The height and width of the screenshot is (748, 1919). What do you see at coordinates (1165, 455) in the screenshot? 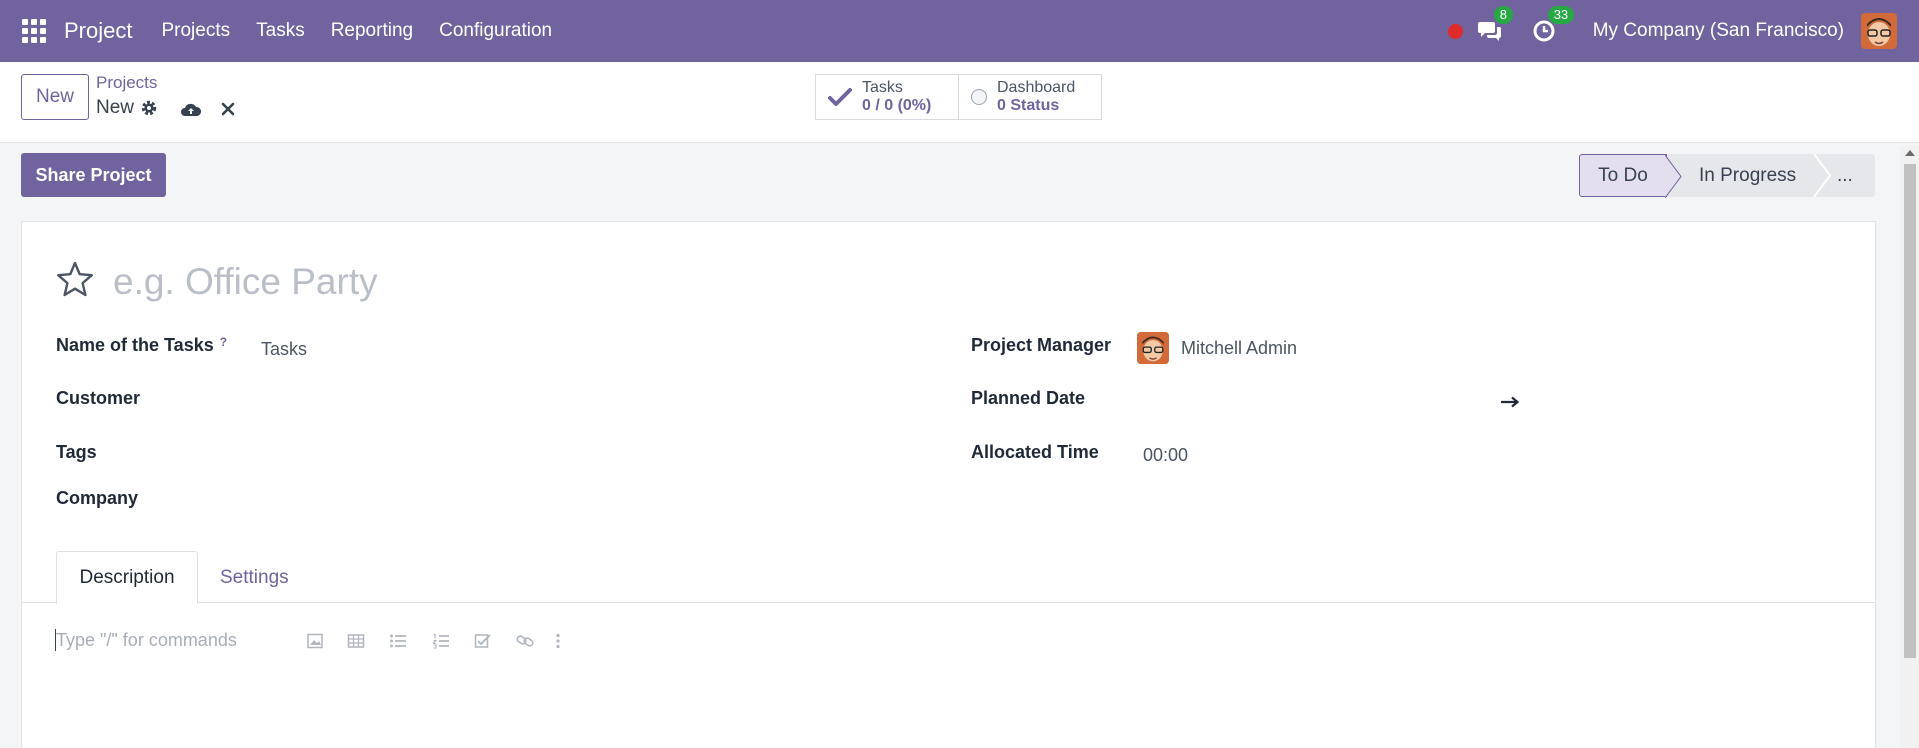
I see `allocated-time-field: 00:00` at bounding box center [1165, 455].